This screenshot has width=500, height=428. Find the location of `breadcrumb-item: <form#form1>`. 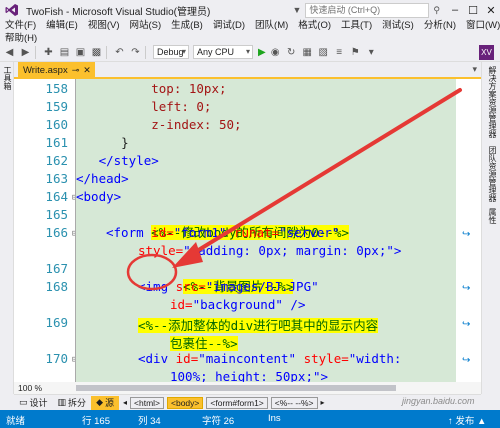

breadcrumb-item: <form#form1> is located at coordinates (237, 402).